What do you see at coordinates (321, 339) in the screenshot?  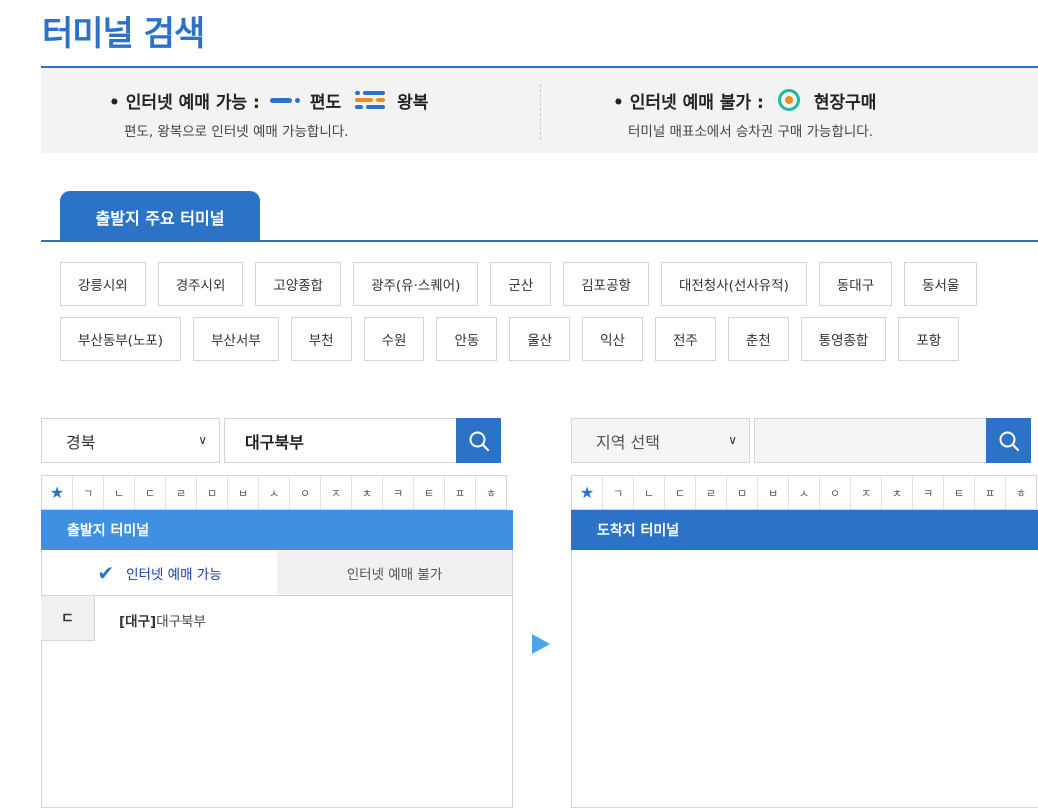 I see `major-terminal-button: 부천` at bounding box center [321, 339].